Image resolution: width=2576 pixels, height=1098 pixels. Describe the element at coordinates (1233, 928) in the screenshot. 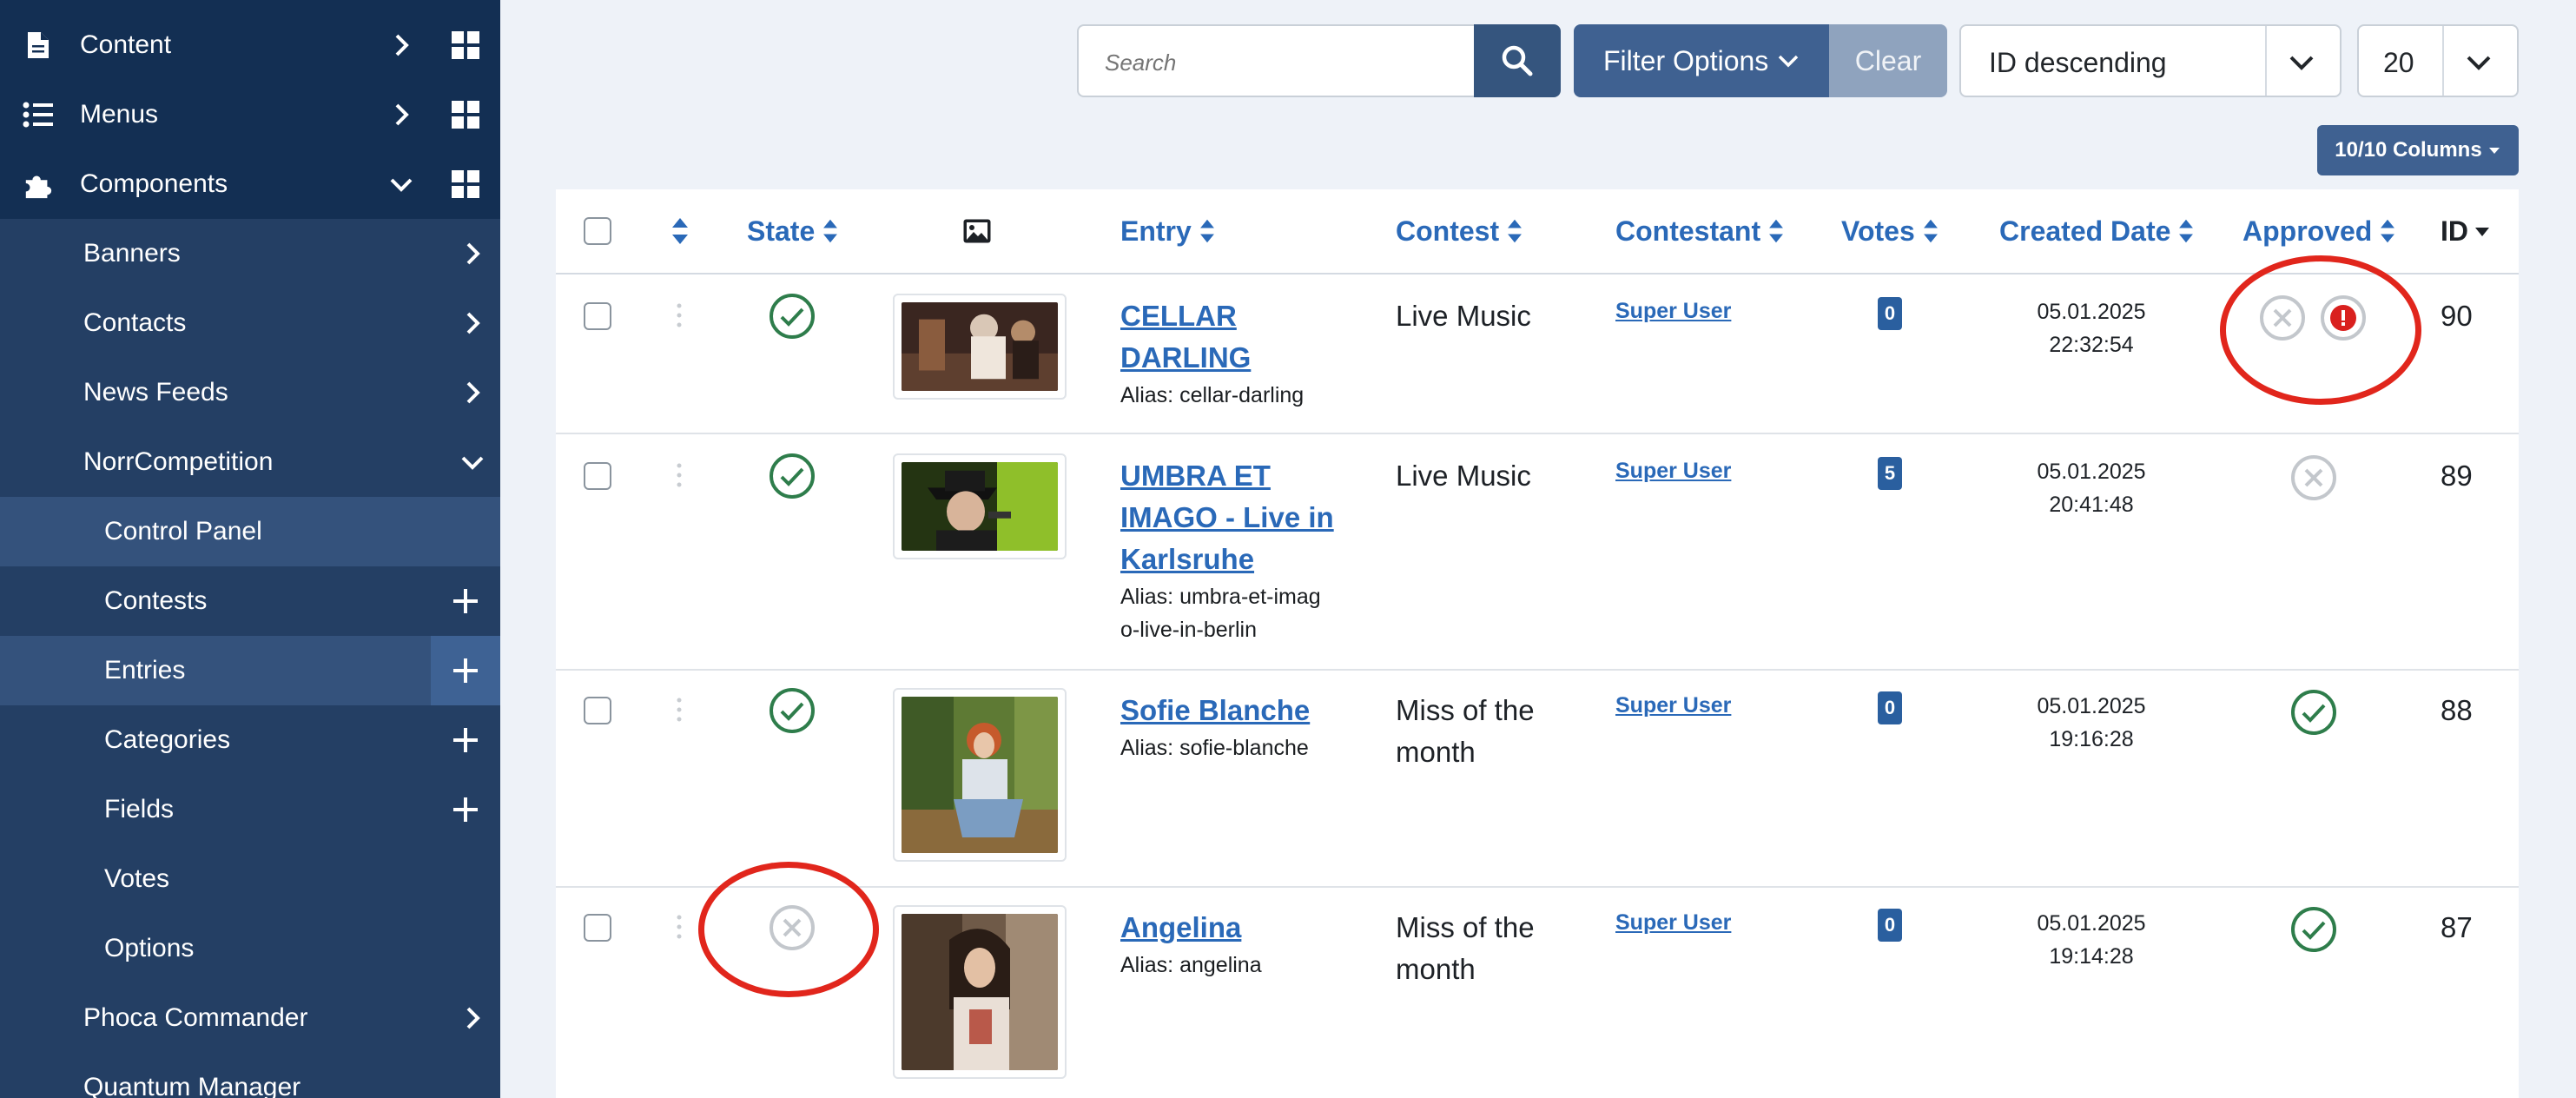

I see `entry-title-link: Angelina` at that location.